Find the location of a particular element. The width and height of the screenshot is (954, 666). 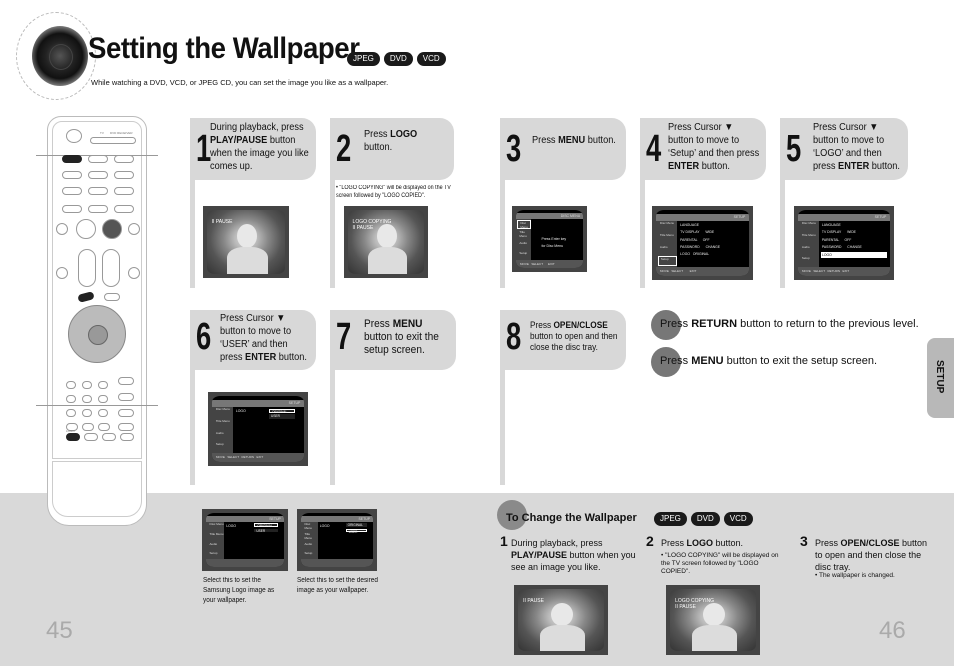

step-number: 5 is located at coordinates (794, 149).